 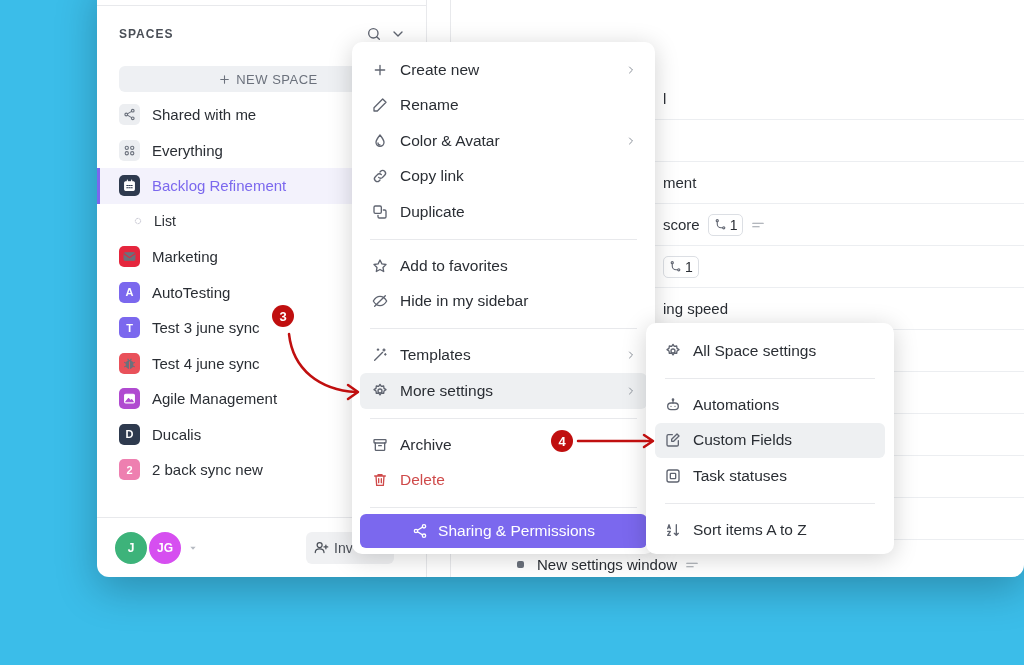 I want to click on dashed-circle-icon, so click(x=138, y=221).